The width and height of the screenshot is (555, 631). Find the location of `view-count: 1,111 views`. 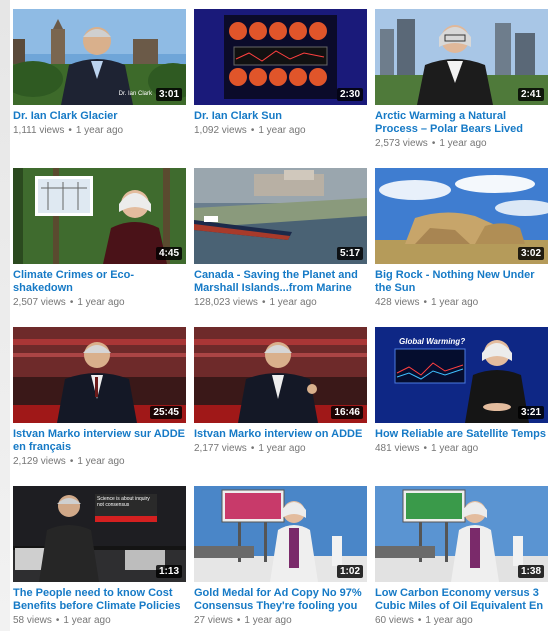

view-count: 1,111 views is located at coordinates (39, 130).